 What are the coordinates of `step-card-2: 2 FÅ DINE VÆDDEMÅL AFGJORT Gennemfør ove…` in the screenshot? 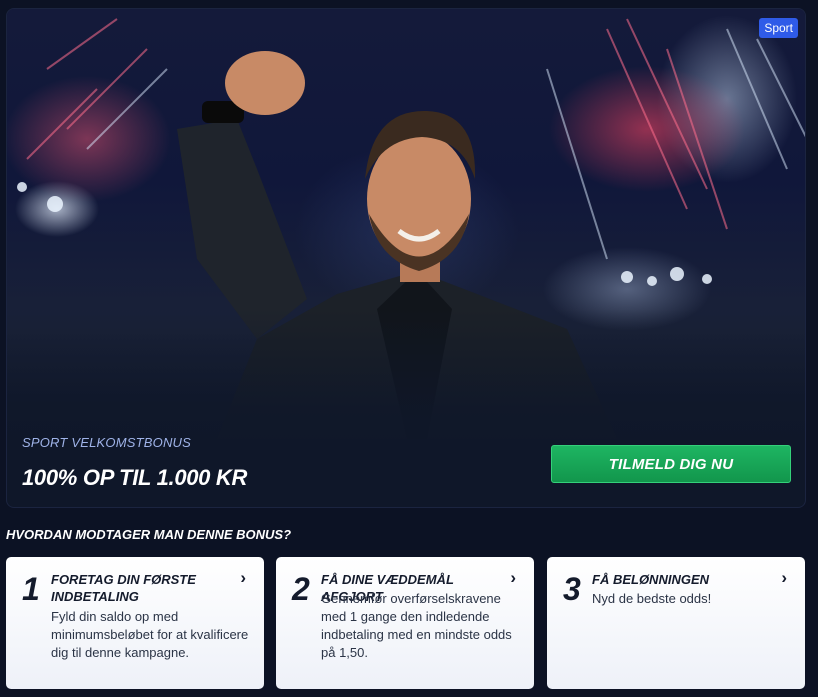 It's located at (405, 623).